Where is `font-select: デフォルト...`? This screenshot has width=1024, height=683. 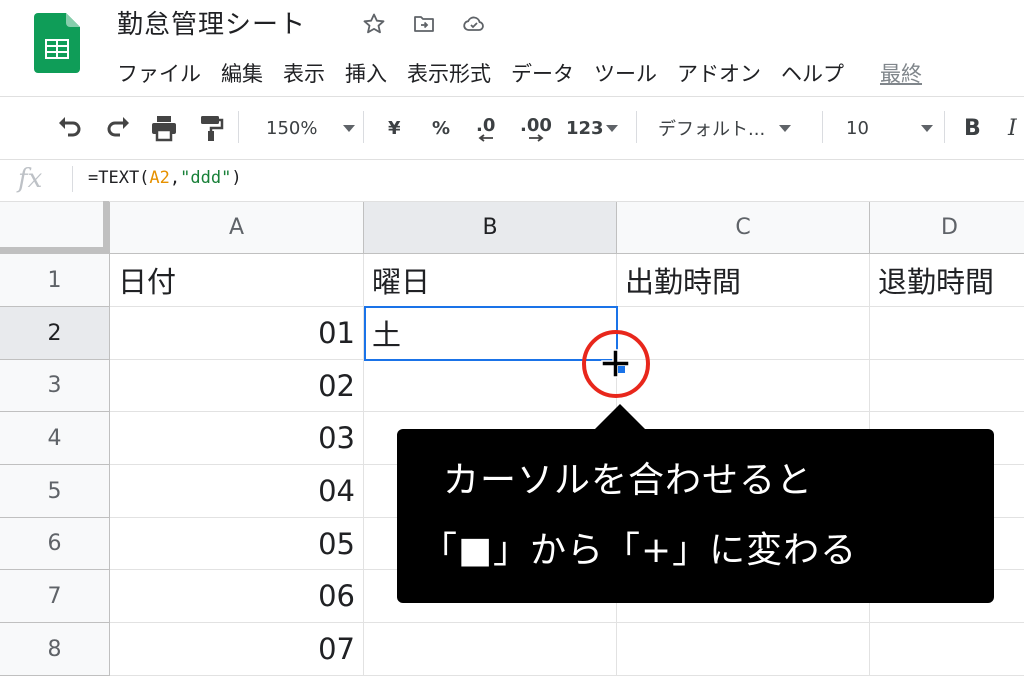
font-select: デフォルト... is located at coordinates (725, 128).